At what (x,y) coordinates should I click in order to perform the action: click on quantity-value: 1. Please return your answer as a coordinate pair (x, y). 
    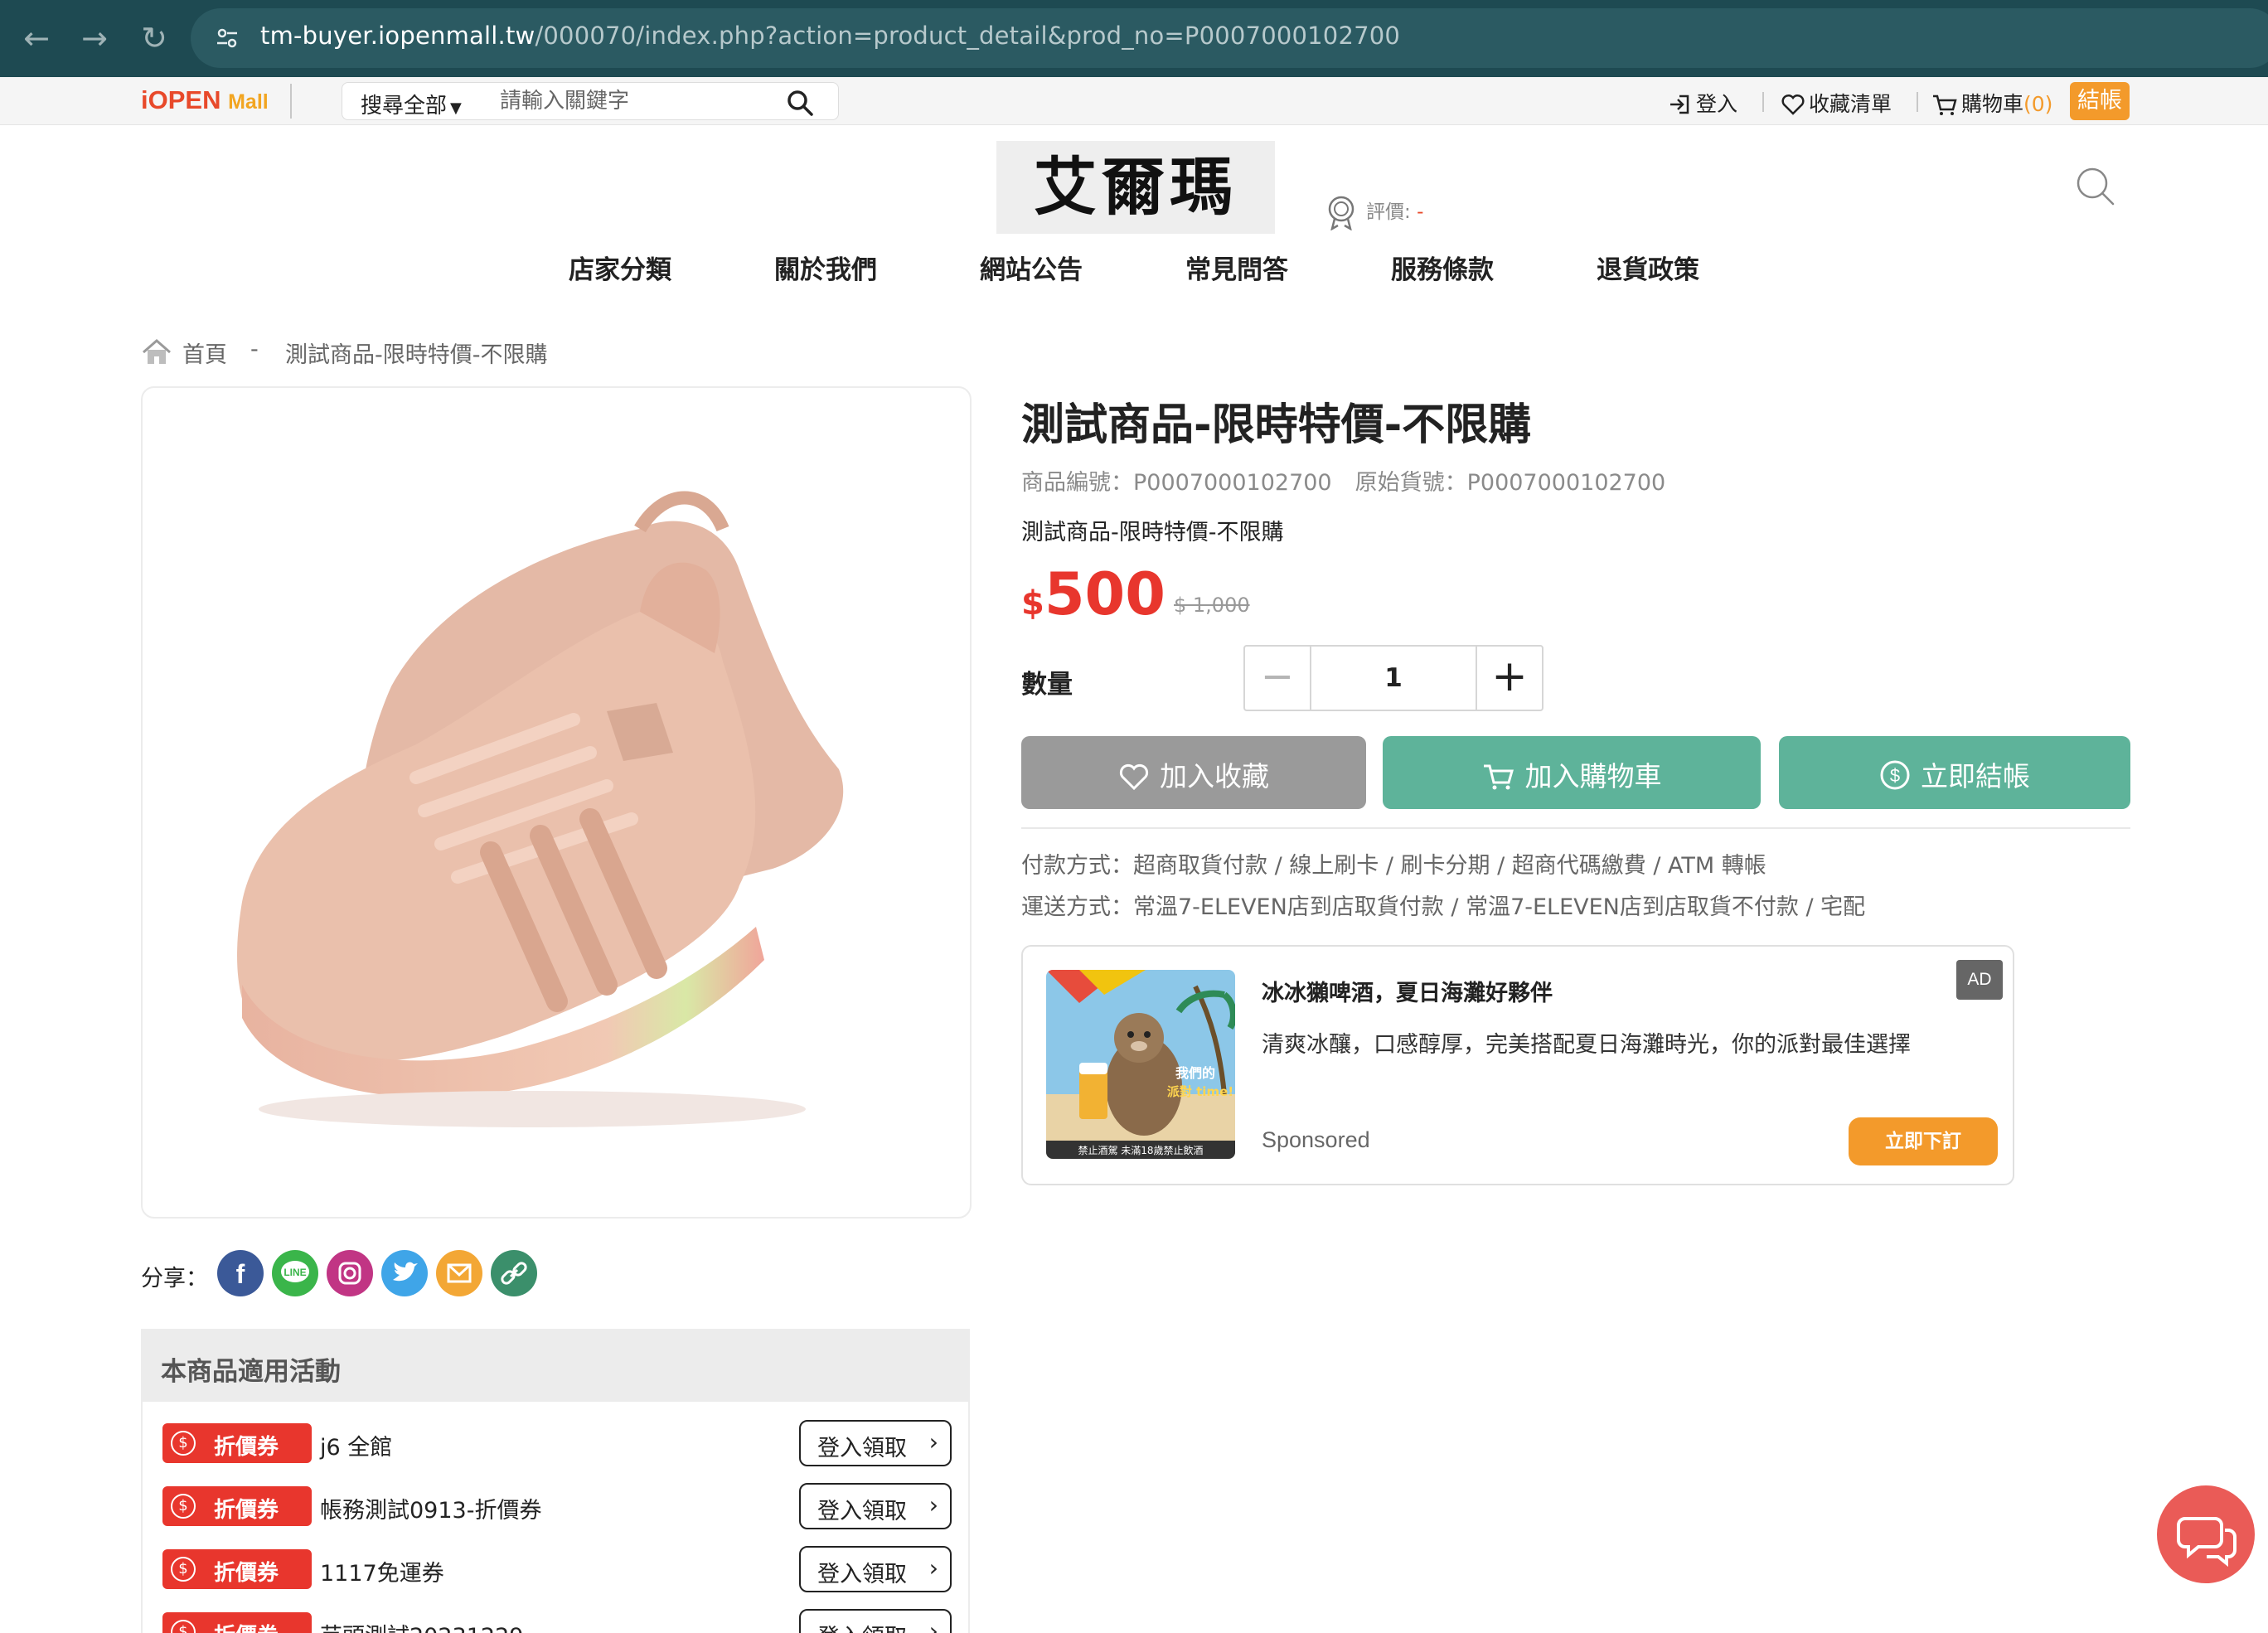
    Looking at the image, I should click on (1393, 679).